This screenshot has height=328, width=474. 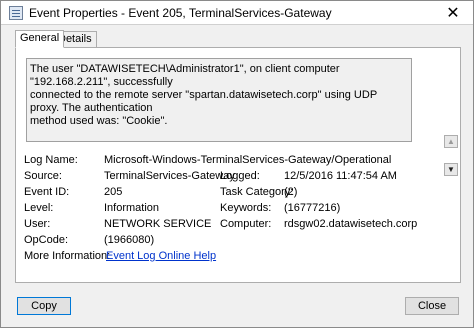 I want to click on previous-event-arrow-icon: ▲, so click(x=451, y=141).